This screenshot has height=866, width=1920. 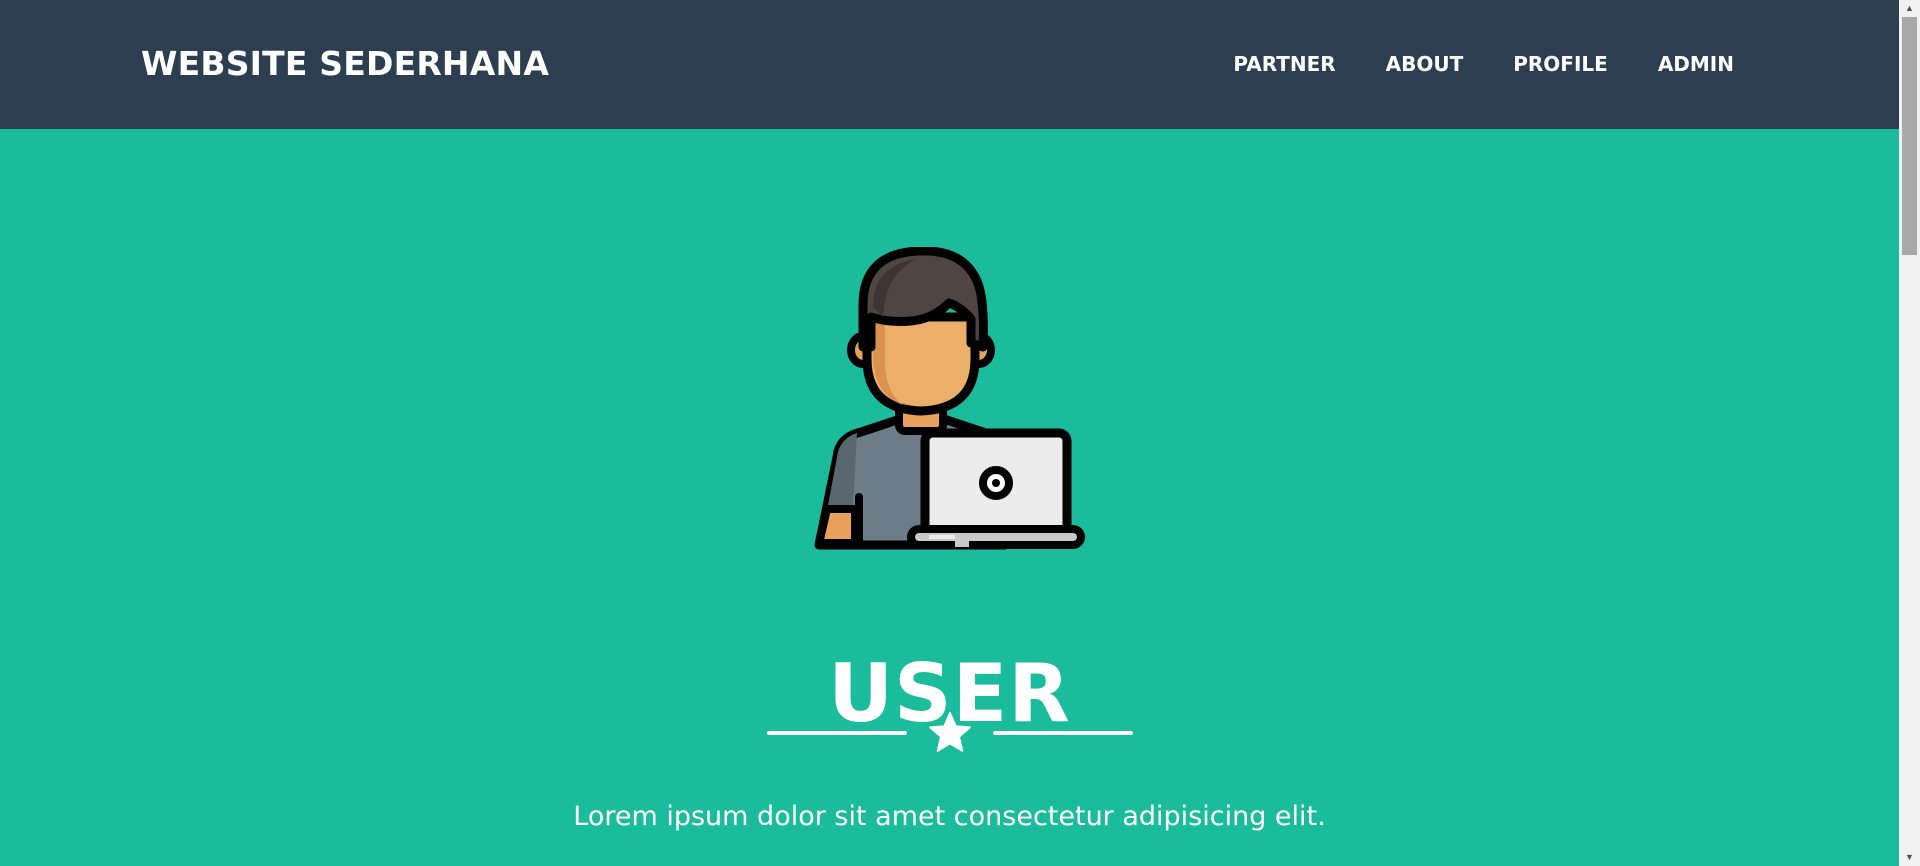 I want to click on nav-menu: PARTNER ABOUT PROFILE ADMIN, so click(x=1471, y=64).